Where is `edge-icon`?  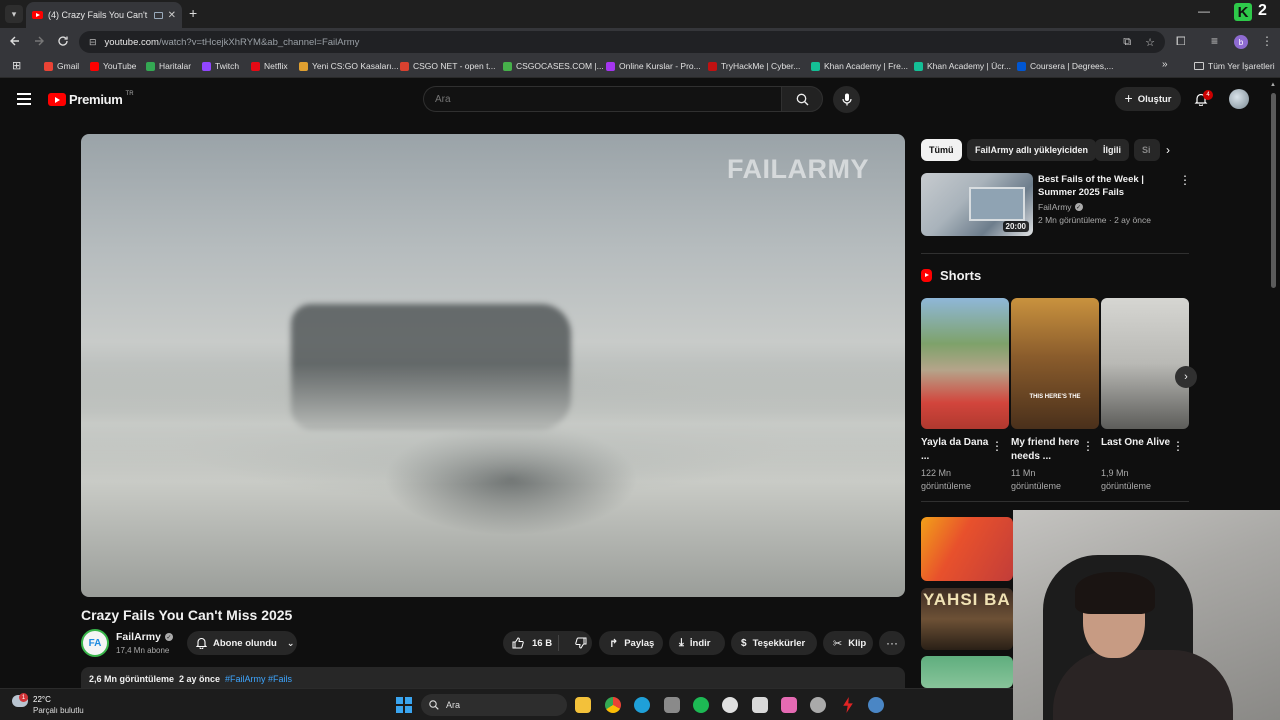
edge-icon is located at coordinates (642, 705).